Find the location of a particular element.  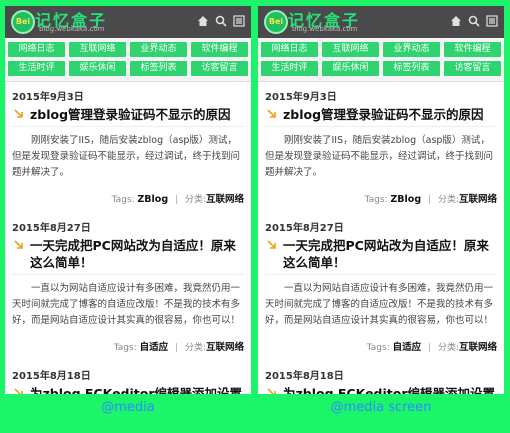

caption-media-screen: @media screen is located at coordinates (381, 407).